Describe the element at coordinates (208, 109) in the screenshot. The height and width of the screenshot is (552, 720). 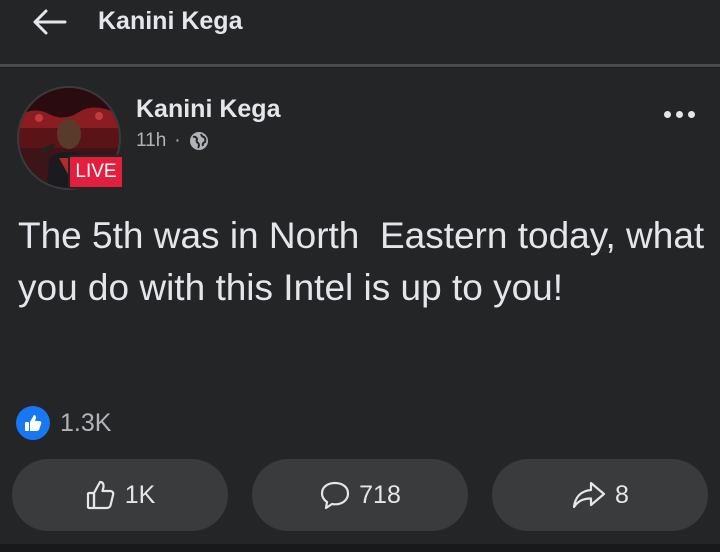
I see `post-author-name: Kanini Kega` at that location.